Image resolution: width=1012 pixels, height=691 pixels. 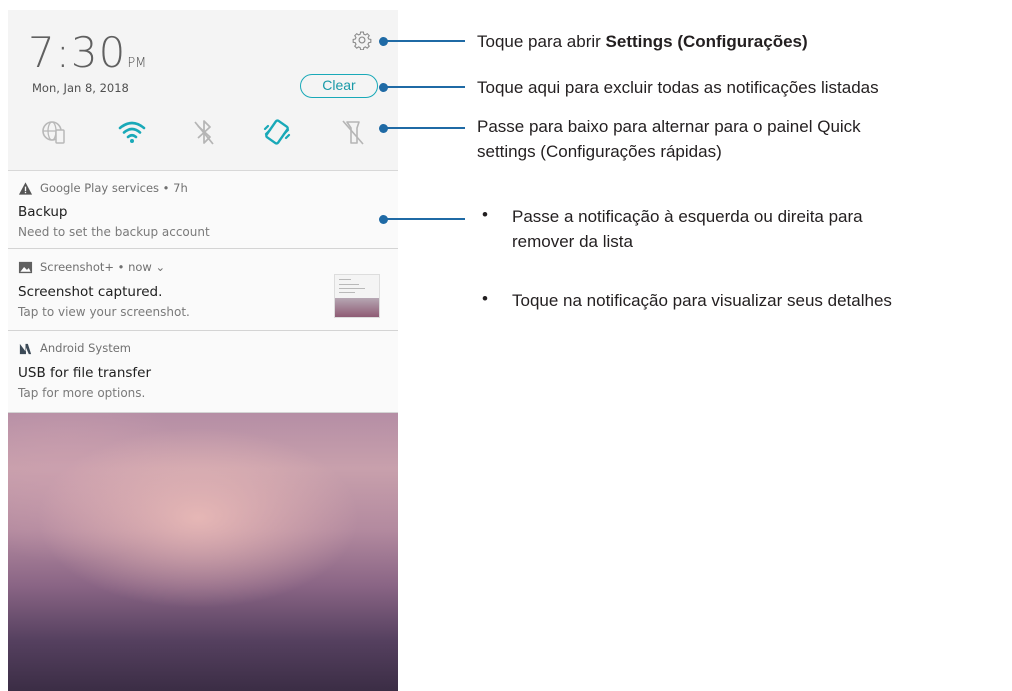 I want to click on notification-app-label: Screenshot+ • now ⌄, so click(x=103, y=267).